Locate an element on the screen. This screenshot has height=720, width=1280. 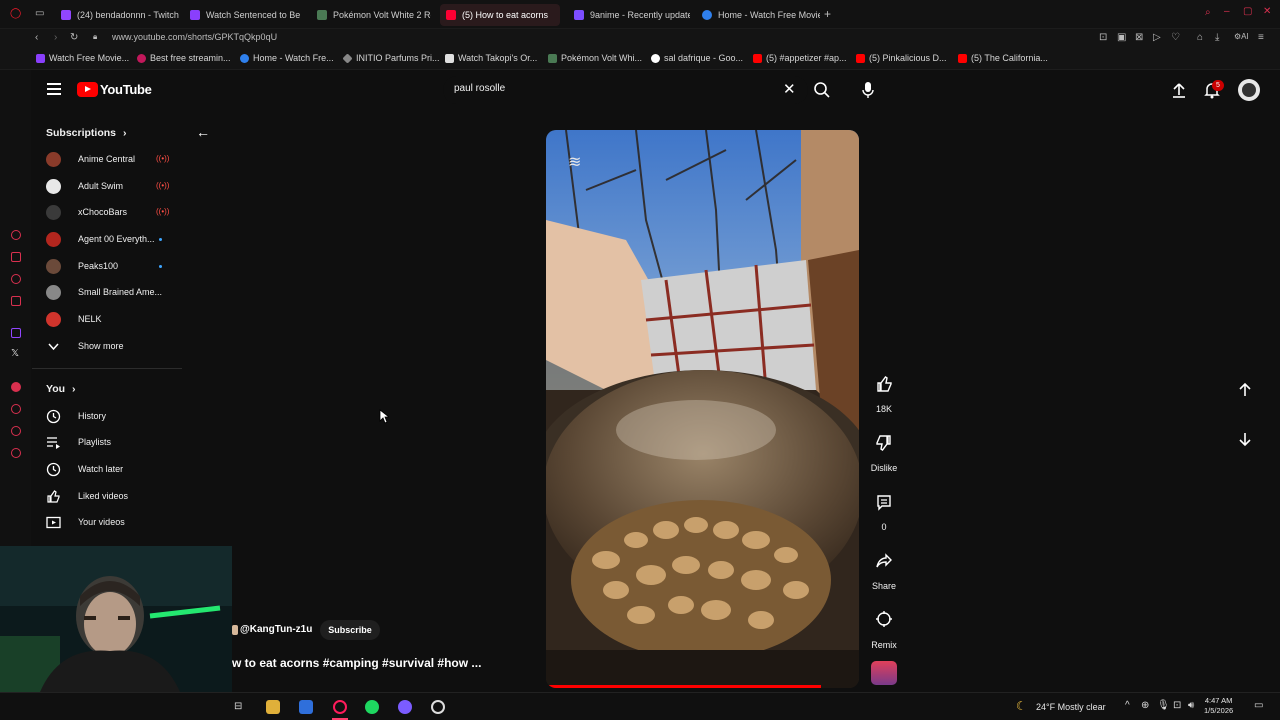
dislike-icon is located at coordinates (884, 443).